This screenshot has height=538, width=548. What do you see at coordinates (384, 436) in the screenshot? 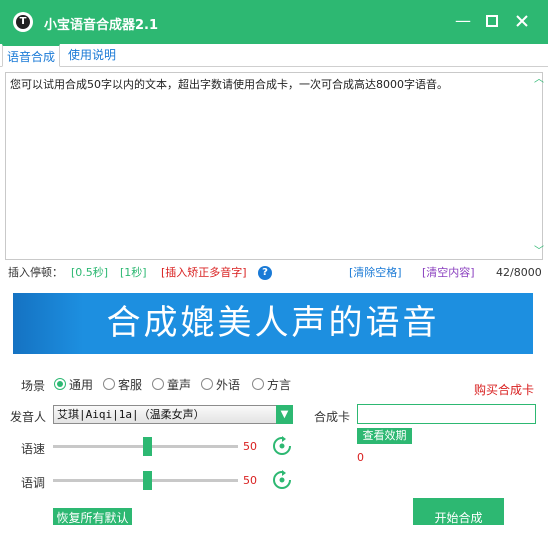
I see `check-validity-button: 查看效期` at bounding box center [384, 436].